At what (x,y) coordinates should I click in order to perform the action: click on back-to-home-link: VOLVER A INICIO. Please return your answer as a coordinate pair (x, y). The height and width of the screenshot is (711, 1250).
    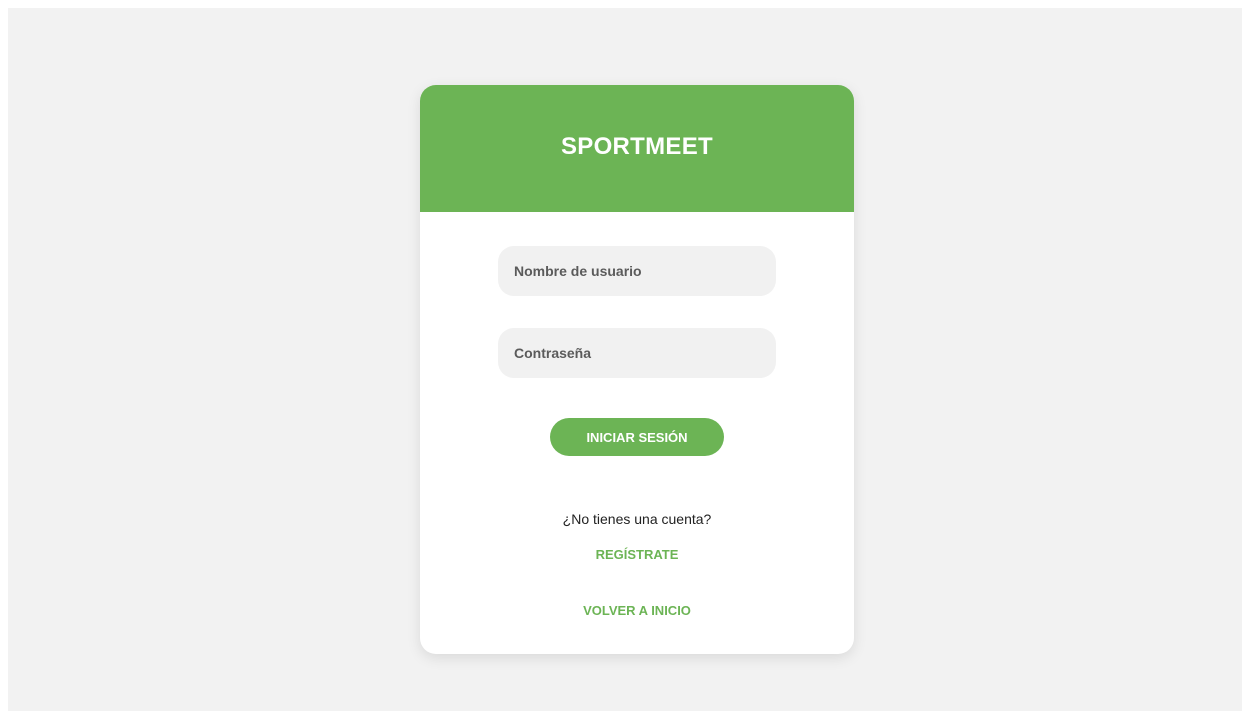
    Looking at the image, I should click on (637, 610).